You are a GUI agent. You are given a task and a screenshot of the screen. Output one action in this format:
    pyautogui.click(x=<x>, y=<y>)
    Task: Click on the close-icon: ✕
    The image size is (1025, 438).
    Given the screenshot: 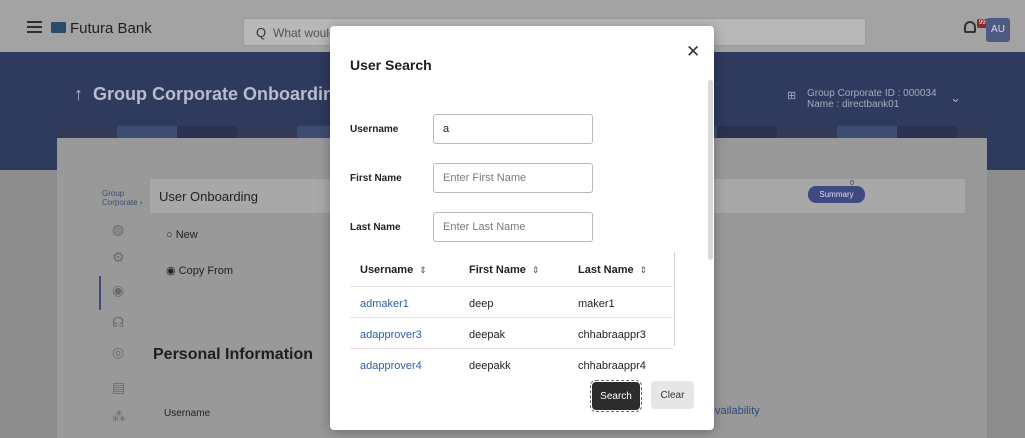 What is the action you would take?
    pyautogui.click(x=693, y=52)
    